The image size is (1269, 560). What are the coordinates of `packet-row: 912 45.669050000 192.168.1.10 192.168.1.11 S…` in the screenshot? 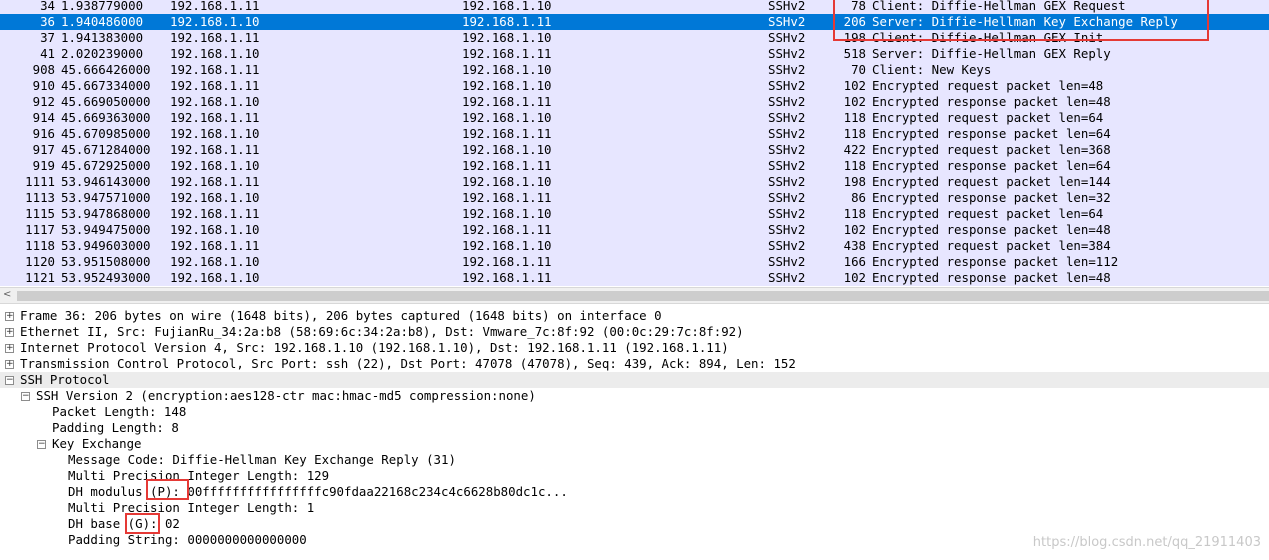 It's located at (634, 102).